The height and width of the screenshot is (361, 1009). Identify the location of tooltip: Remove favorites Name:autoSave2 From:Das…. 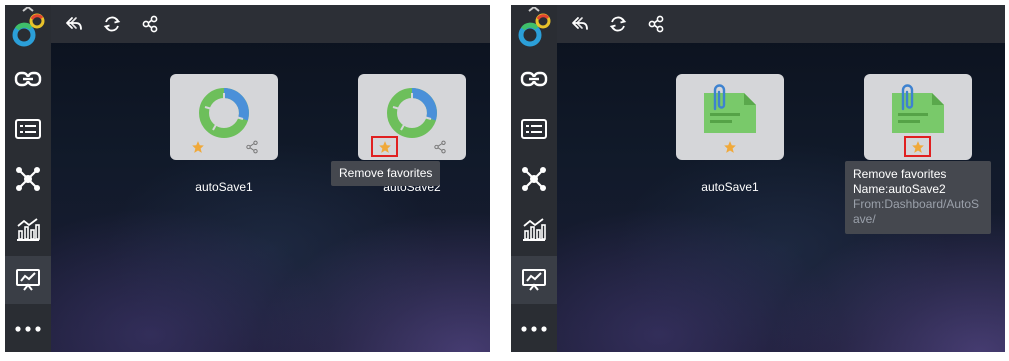
(918, 197).